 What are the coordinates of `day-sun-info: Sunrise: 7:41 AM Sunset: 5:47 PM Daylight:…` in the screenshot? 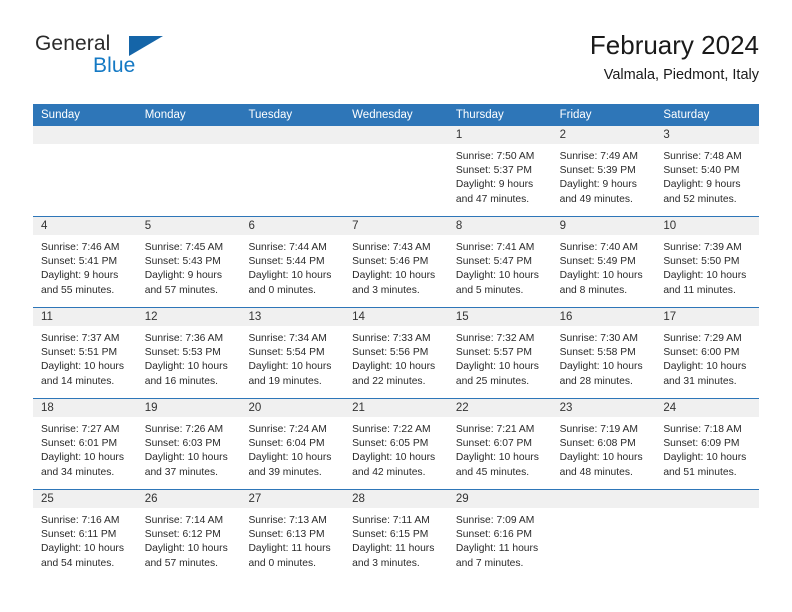 It's located at (500, 267).